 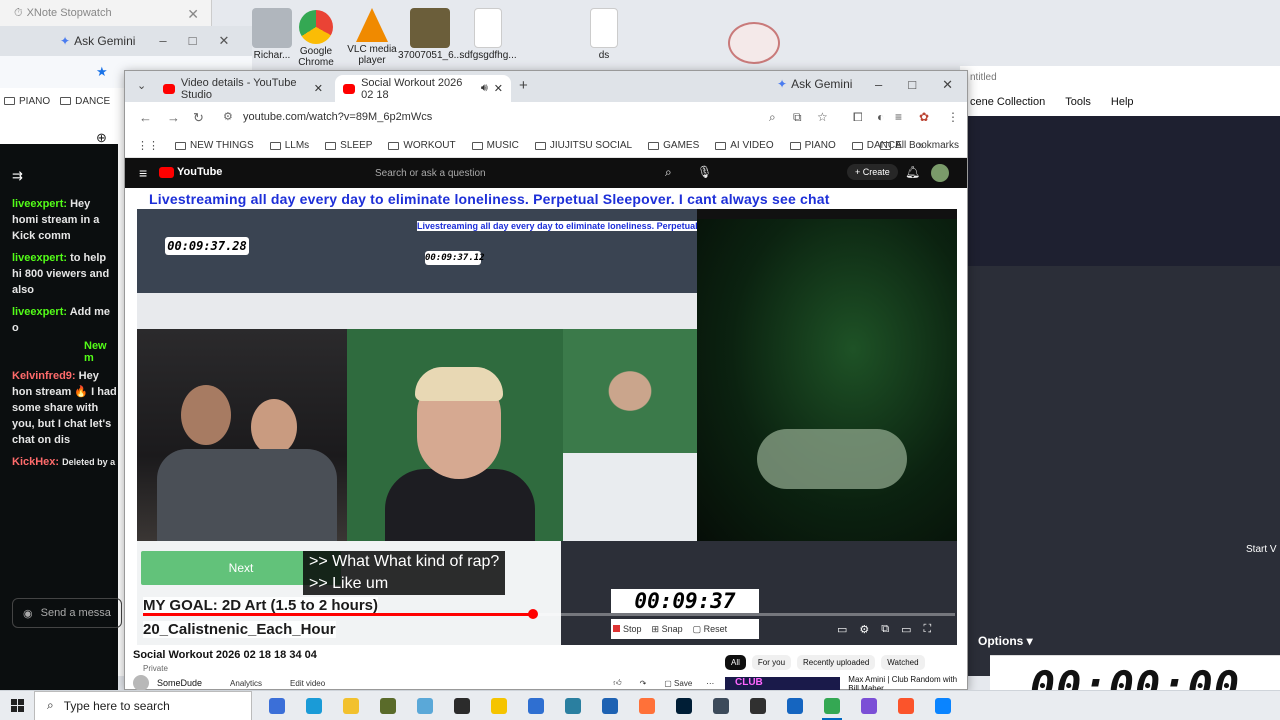 What do you see at coordinates (143, 705) in the screenshot?
I see `taskbar-search: ⌕ Type here to search` at bounding box center [143, 705].